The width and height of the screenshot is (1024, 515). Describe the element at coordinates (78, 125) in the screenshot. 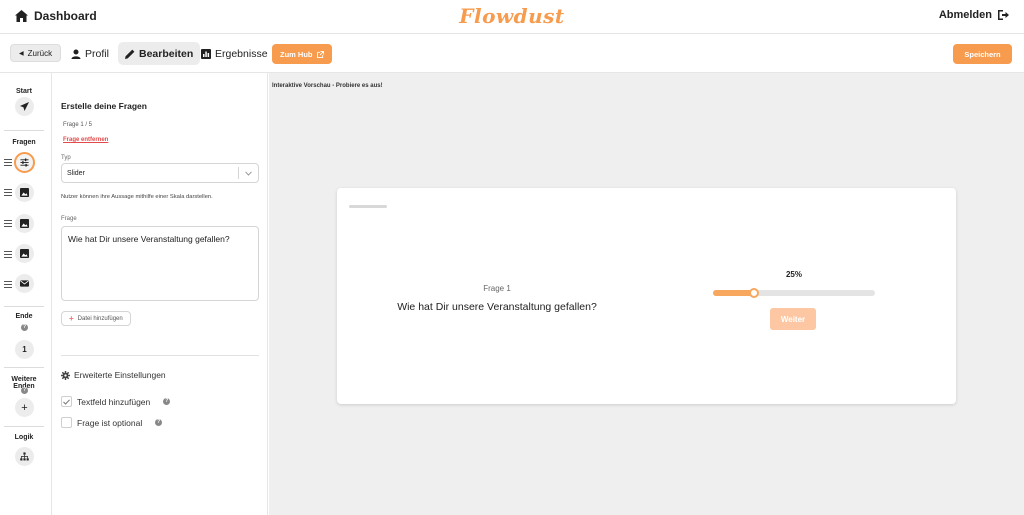

I see `question-counter: Frage 1 / 5` at that location.